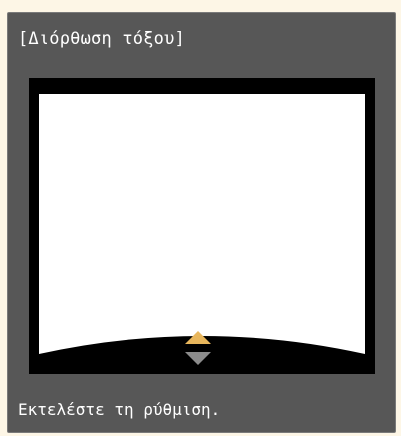 Image resolution: width=401 pixels, height=436 pixels. I want to click on instruction-message: Εκτελέστε τη ρύθμιση., so click(119, 409).